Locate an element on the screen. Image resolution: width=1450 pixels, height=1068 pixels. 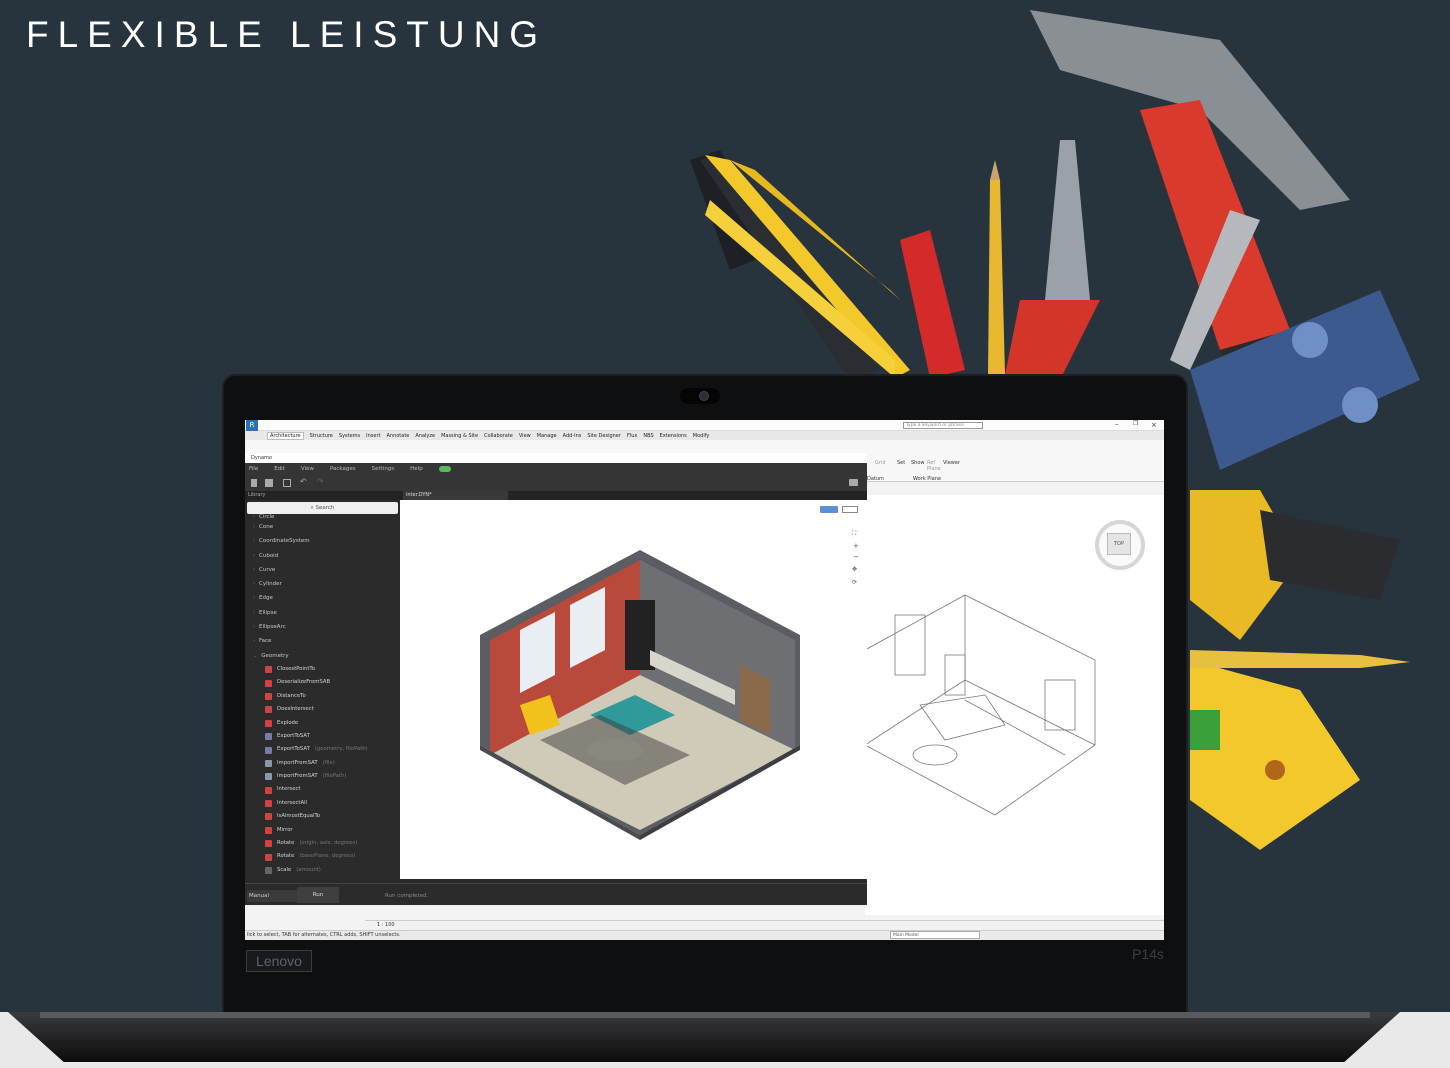
tab-annotate: Annotate is located at coordinates (397, 436).